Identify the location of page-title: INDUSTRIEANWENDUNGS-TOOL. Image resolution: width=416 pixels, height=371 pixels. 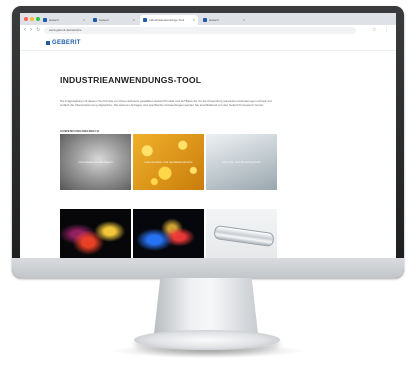
(131, 80).